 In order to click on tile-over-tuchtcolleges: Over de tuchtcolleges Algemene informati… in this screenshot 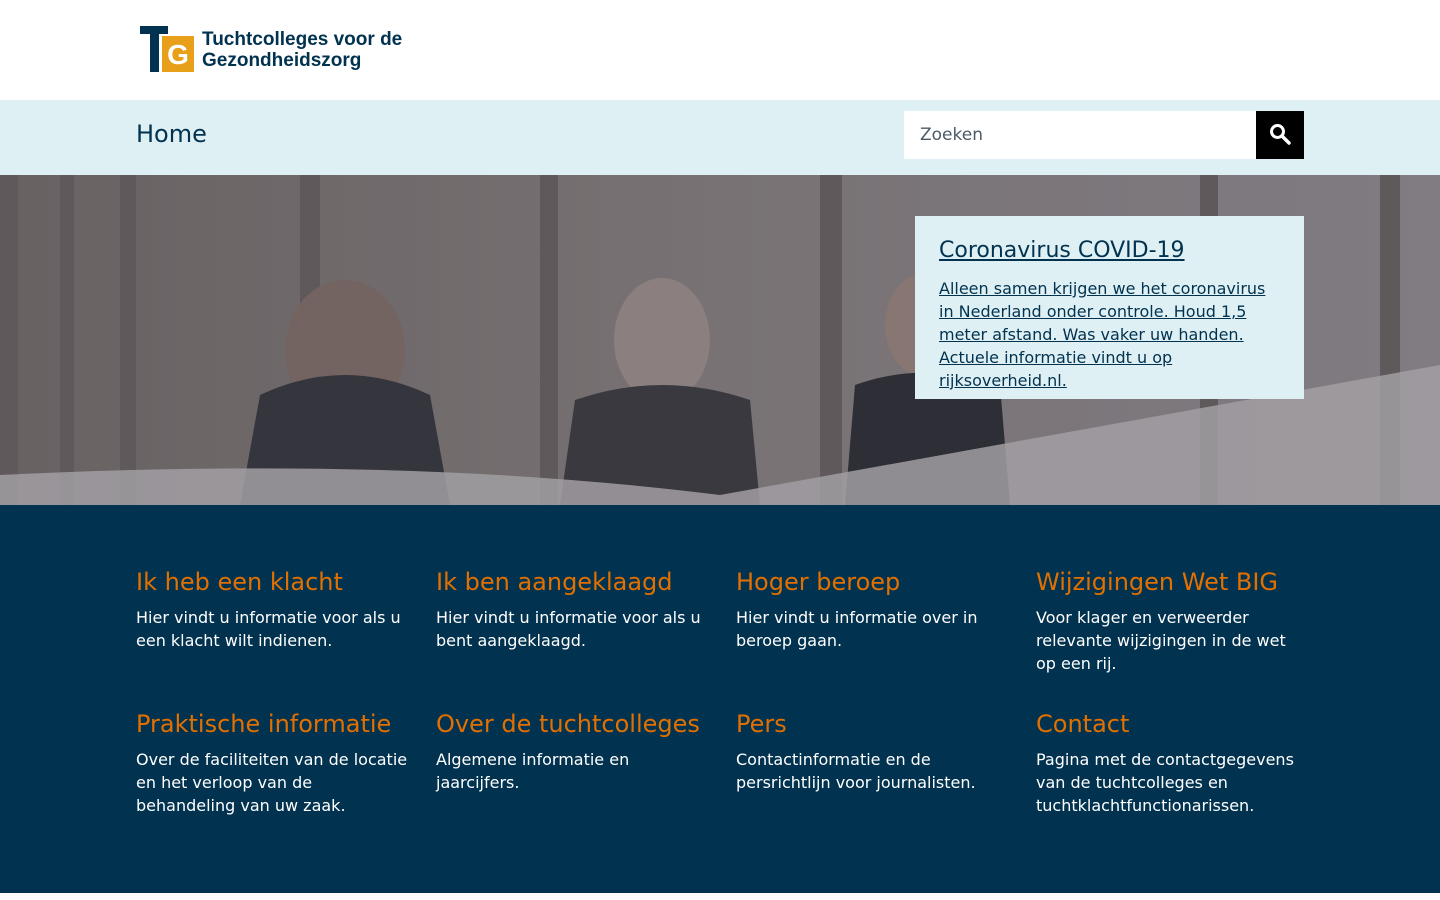, I will do `click(572, 752)`.